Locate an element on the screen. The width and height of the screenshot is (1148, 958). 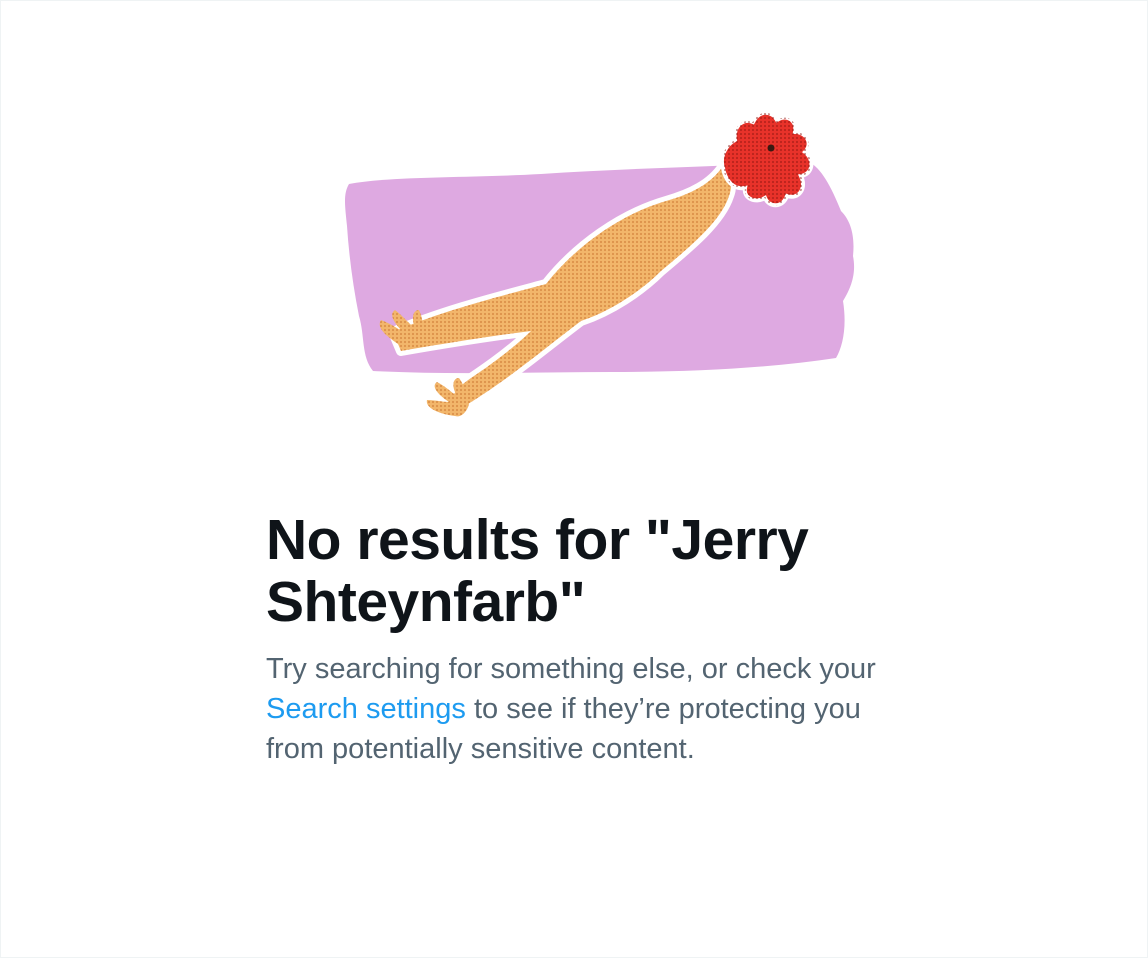
search-settings-link: Search settings is located at coordinates (366, 709).